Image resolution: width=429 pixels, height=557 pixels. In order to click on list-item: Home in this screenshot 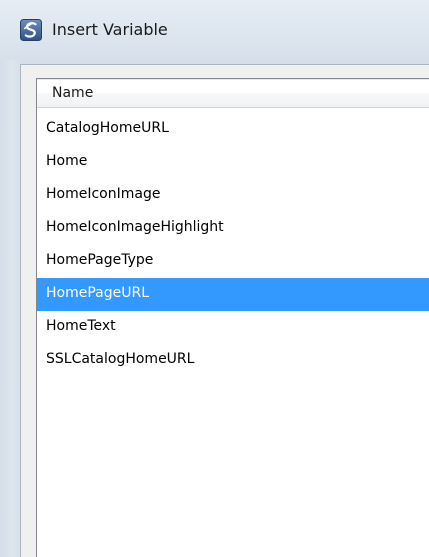, I will do `click(233, 162)`.